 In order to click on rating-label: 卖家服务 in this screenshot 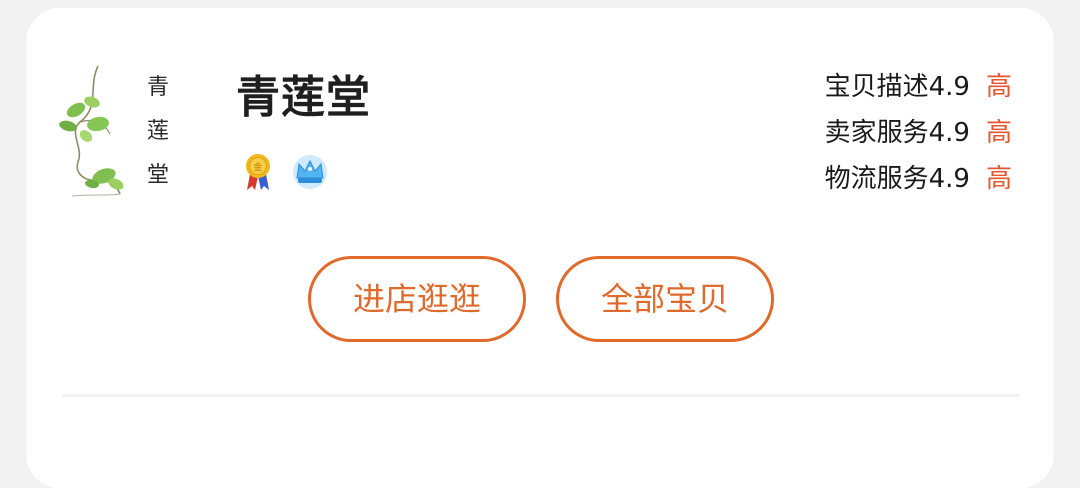, I will do `click(876, 133)`.